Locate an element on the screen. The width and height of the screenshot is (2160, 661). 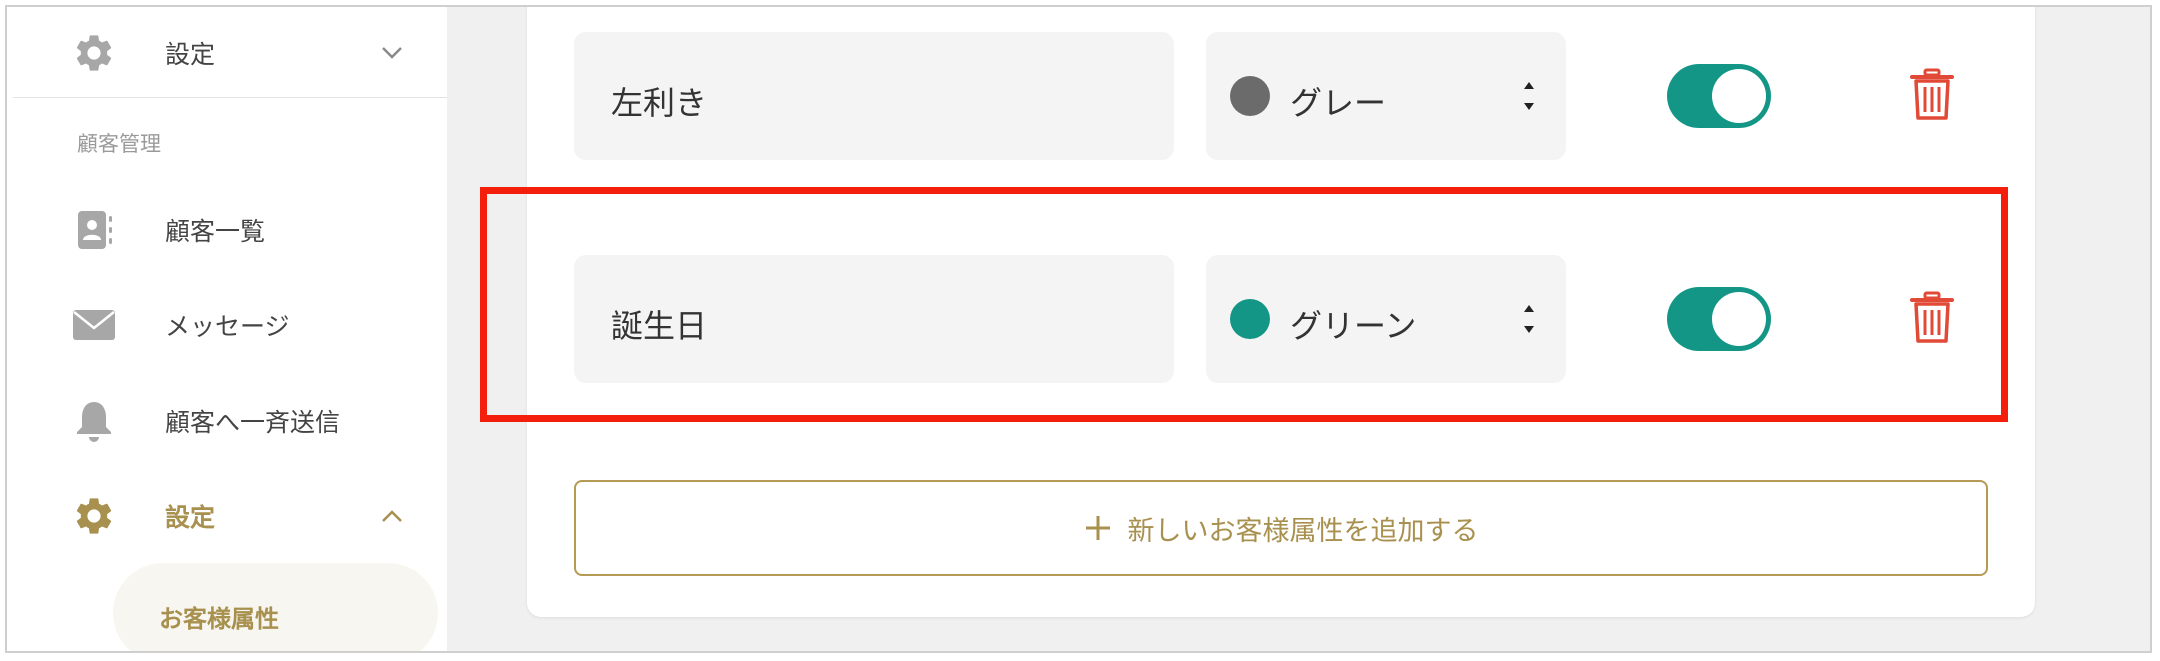
sidebar-item-settings: 設定 is located at coordinates (227, 516).